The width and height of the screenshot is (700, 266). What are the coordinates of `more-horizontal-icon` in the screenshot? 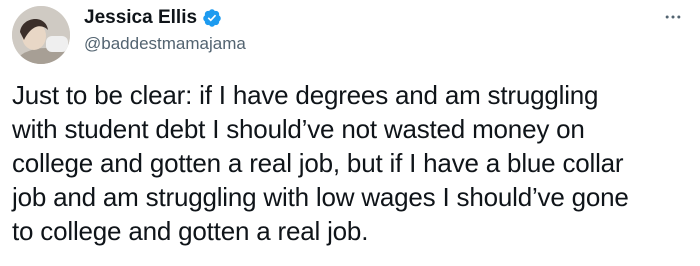 It's located at (673, 17).